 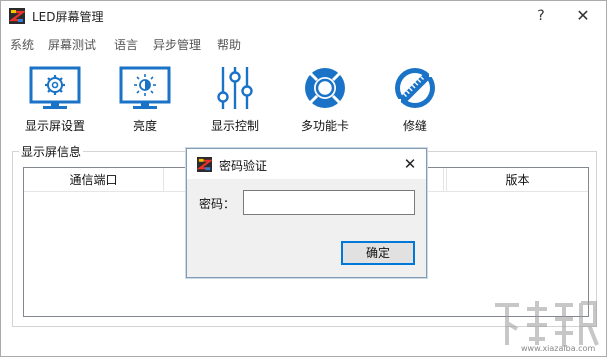 What do you see at coordinates (329, 202) in the screenshot?
I see `password-input` at bounding box center [329, 202].